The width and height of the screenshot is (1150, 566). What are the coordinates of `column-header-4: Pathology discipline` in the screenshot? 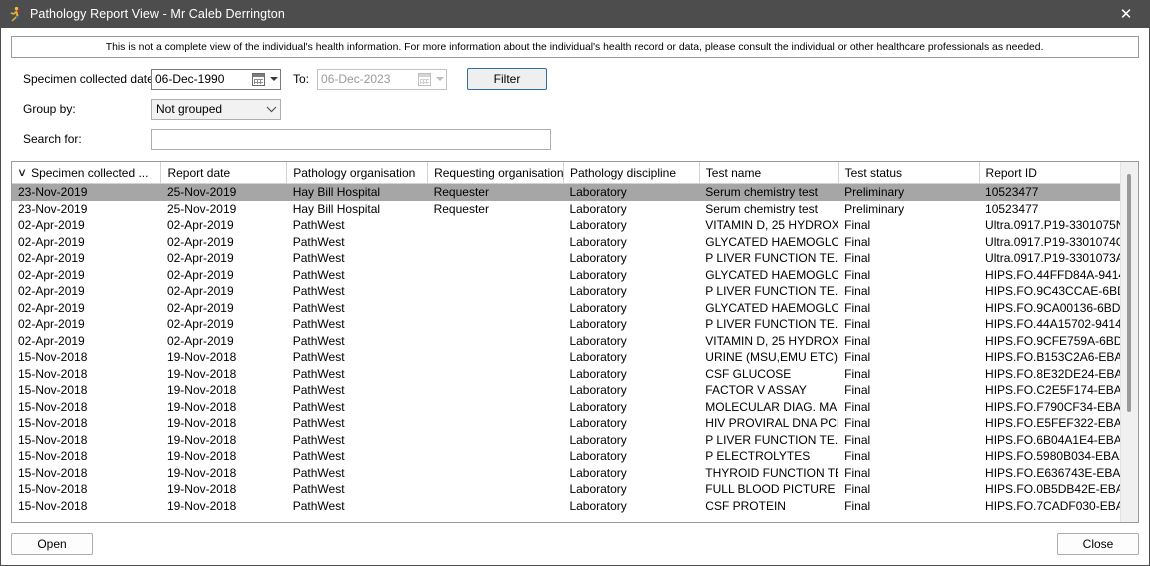 It's located at (631, 173).